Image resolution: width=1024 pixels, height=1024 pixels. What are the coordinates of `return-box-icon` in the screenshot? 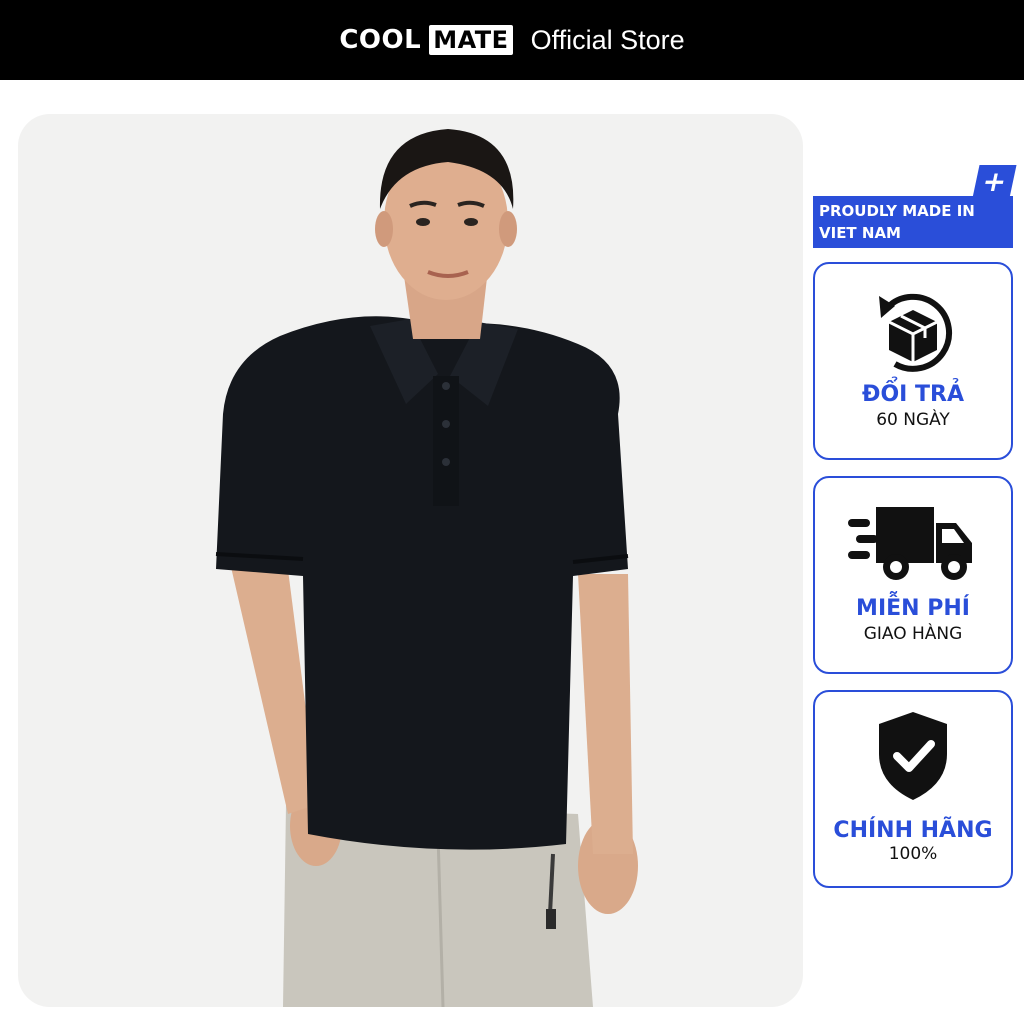 It's located at (913, 328).